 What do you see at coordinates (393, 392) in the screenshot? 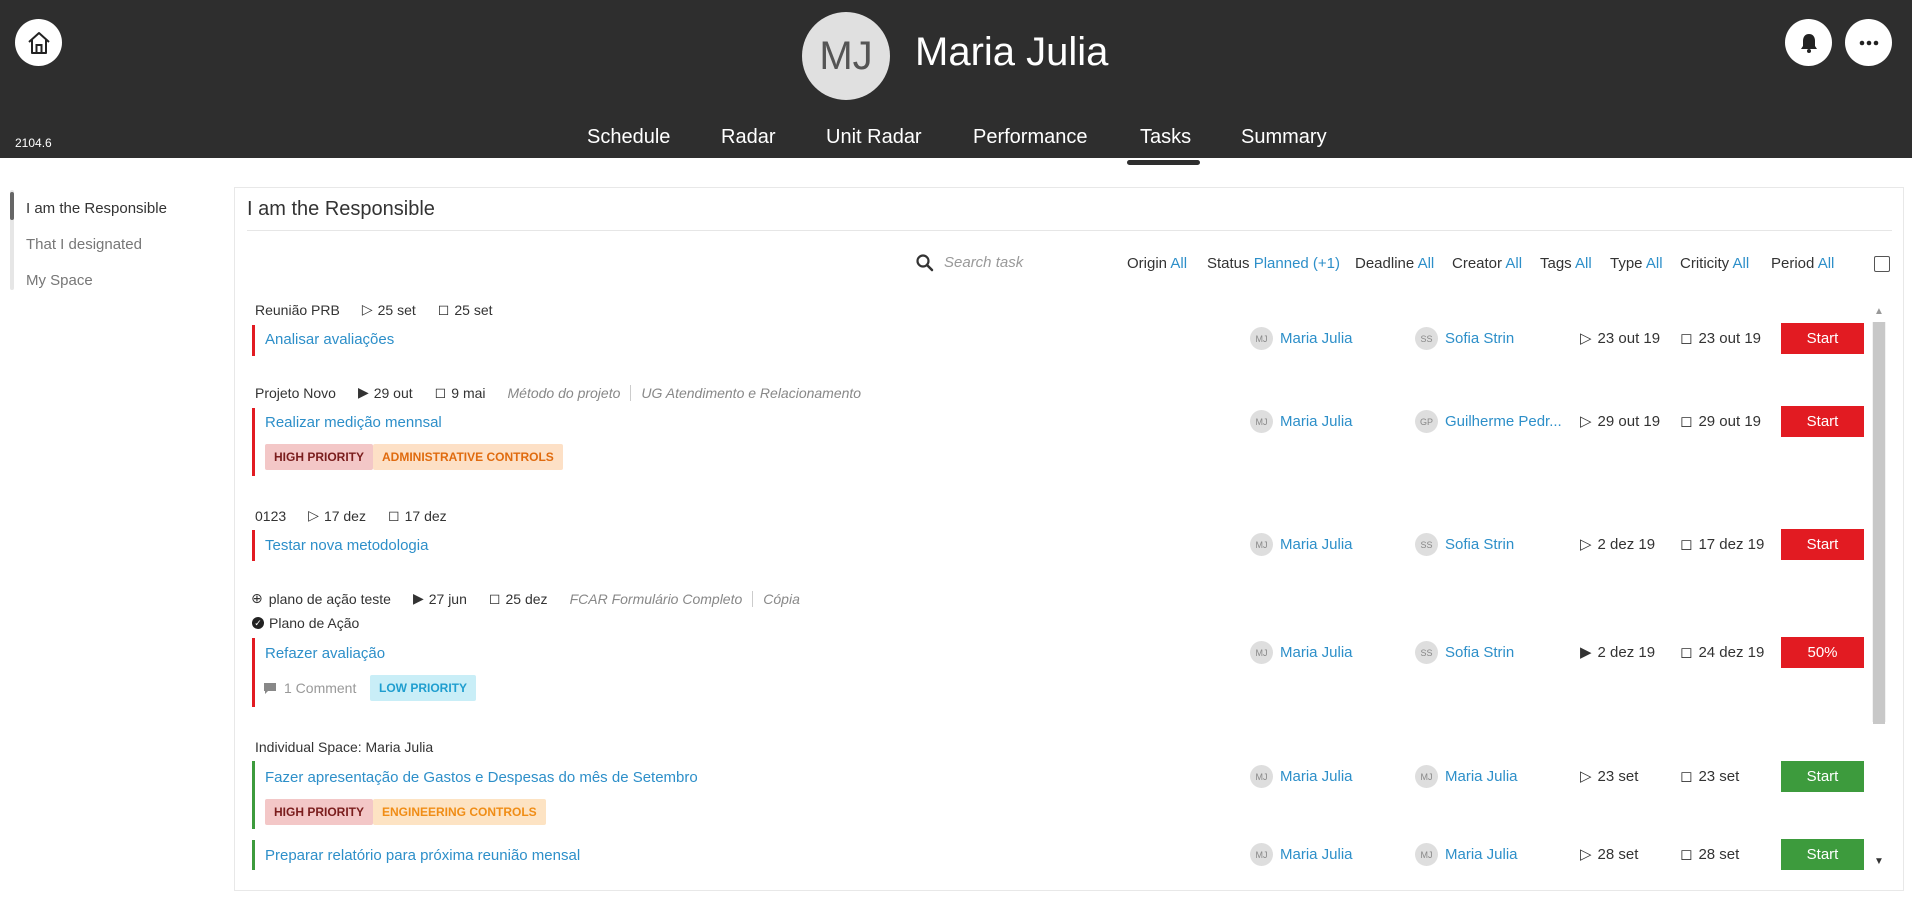
I see `group-start: 29 out` at bounding box center [393, 392].